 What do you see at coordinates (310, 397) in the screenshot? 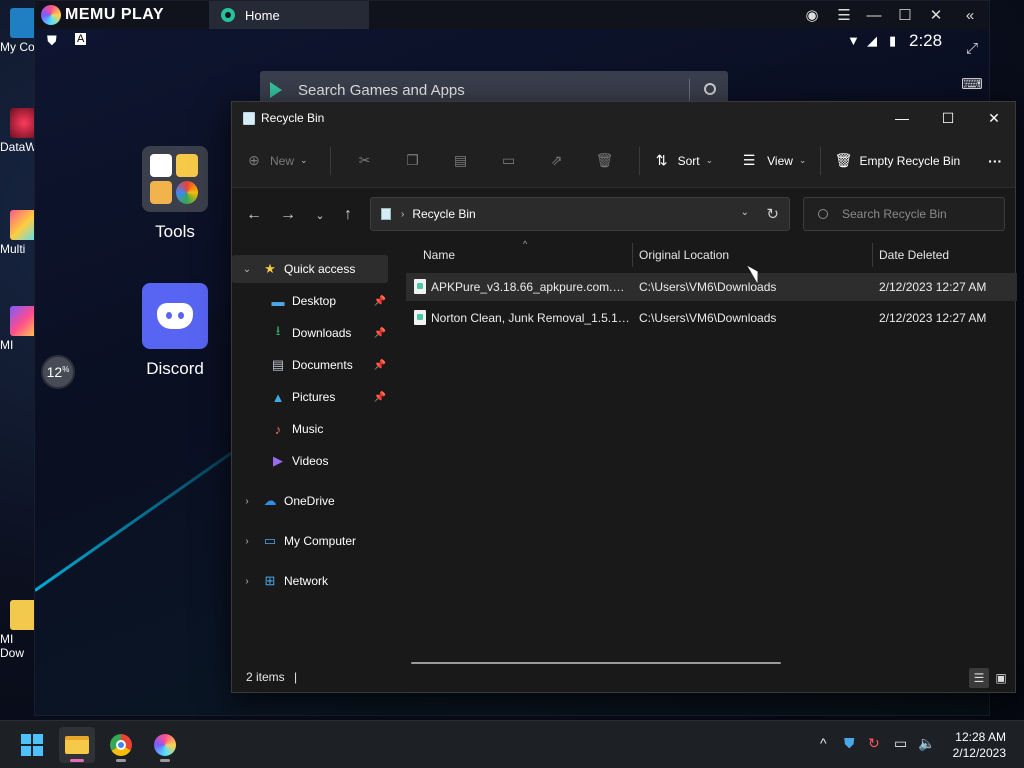
I see `sidebar-item-pictures: ▲ Pictures 📌` at bounding box center [310, 397].